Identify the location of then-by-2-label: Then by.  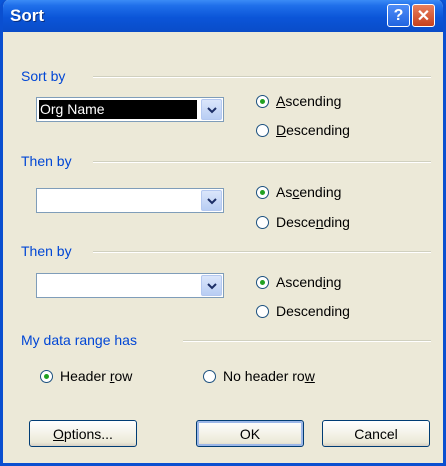
(46, 251).